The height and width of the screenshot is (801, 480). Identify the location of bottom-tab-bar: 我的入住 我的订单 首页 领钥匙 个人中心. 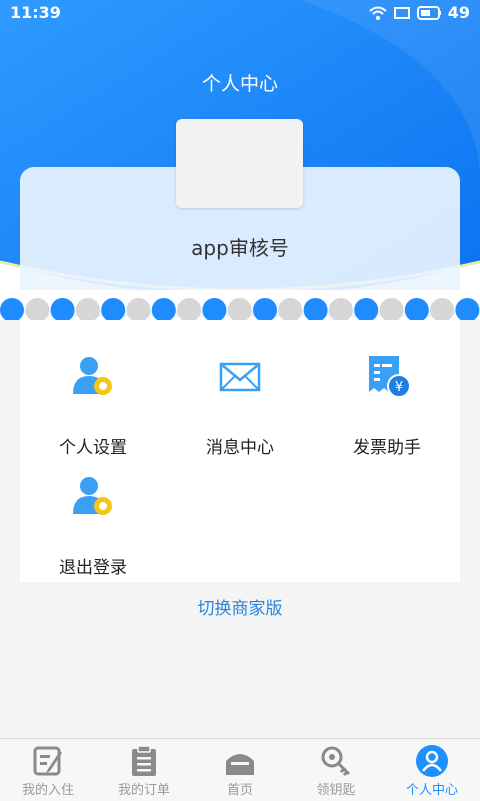
(240, 769).